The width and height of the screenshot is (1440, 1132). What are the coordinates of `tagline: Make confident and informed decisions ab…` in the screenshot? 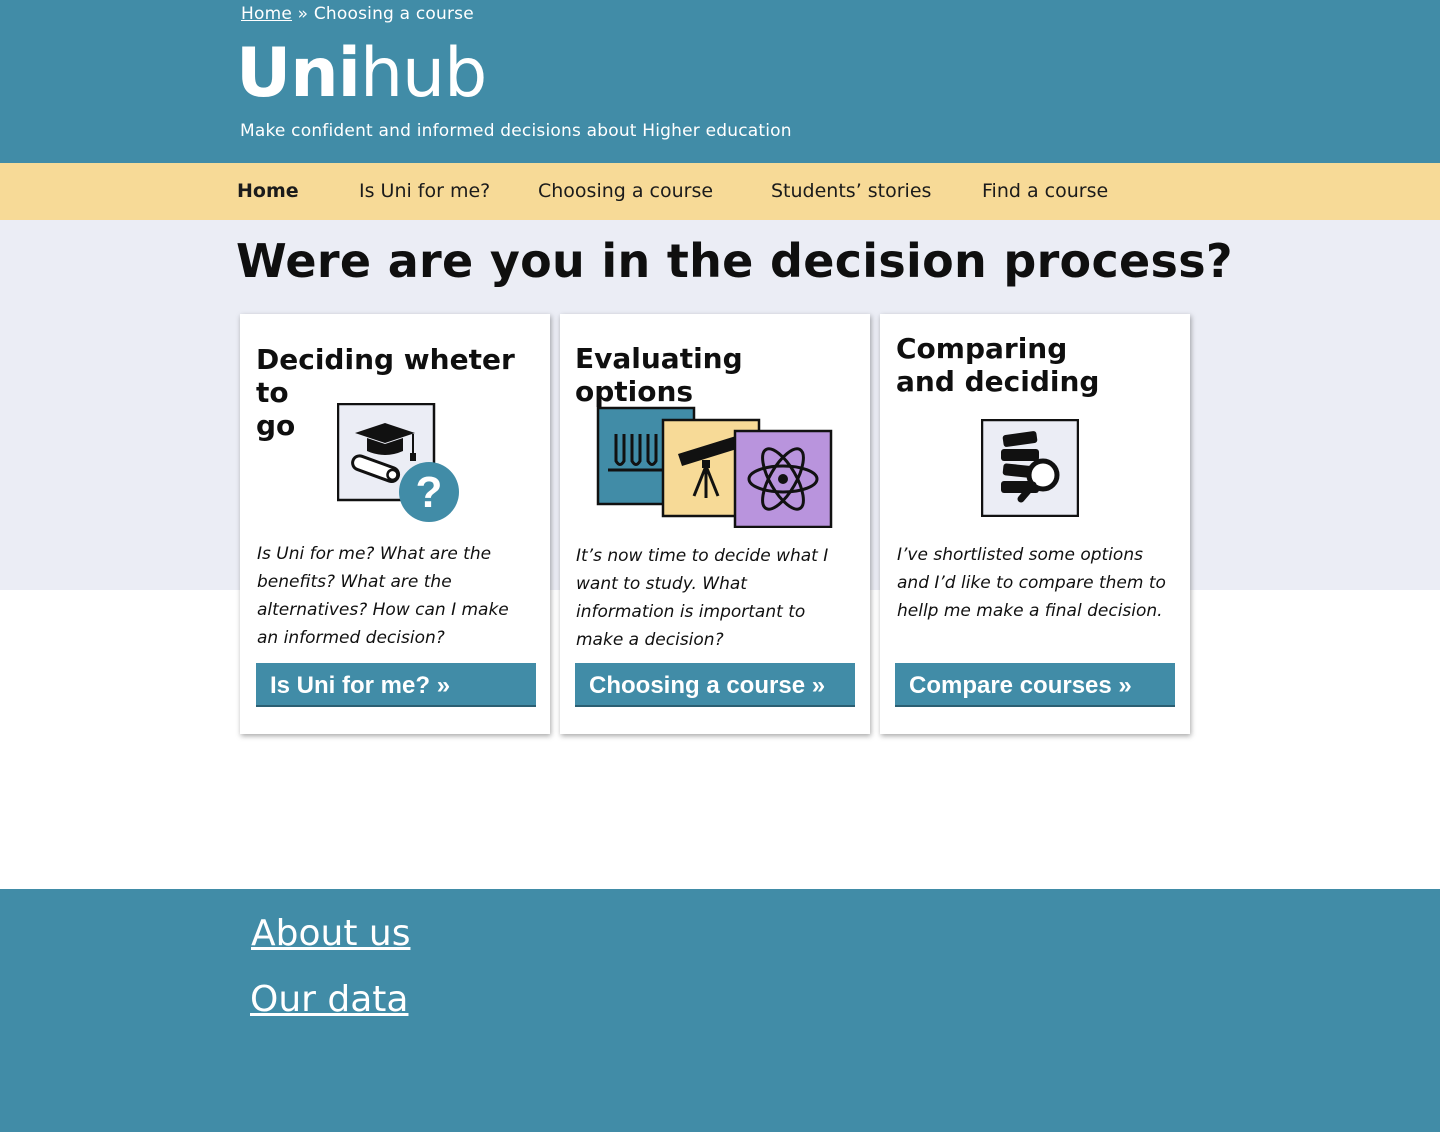 It's located at (516, 131).